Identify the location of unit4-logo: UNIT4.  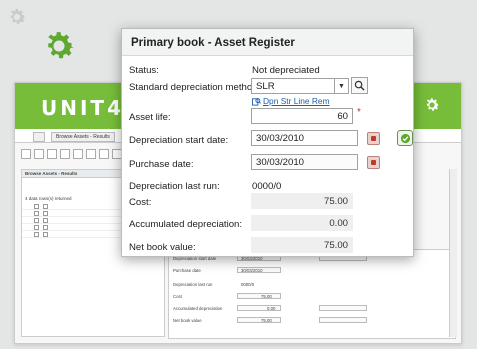
(82, 108).